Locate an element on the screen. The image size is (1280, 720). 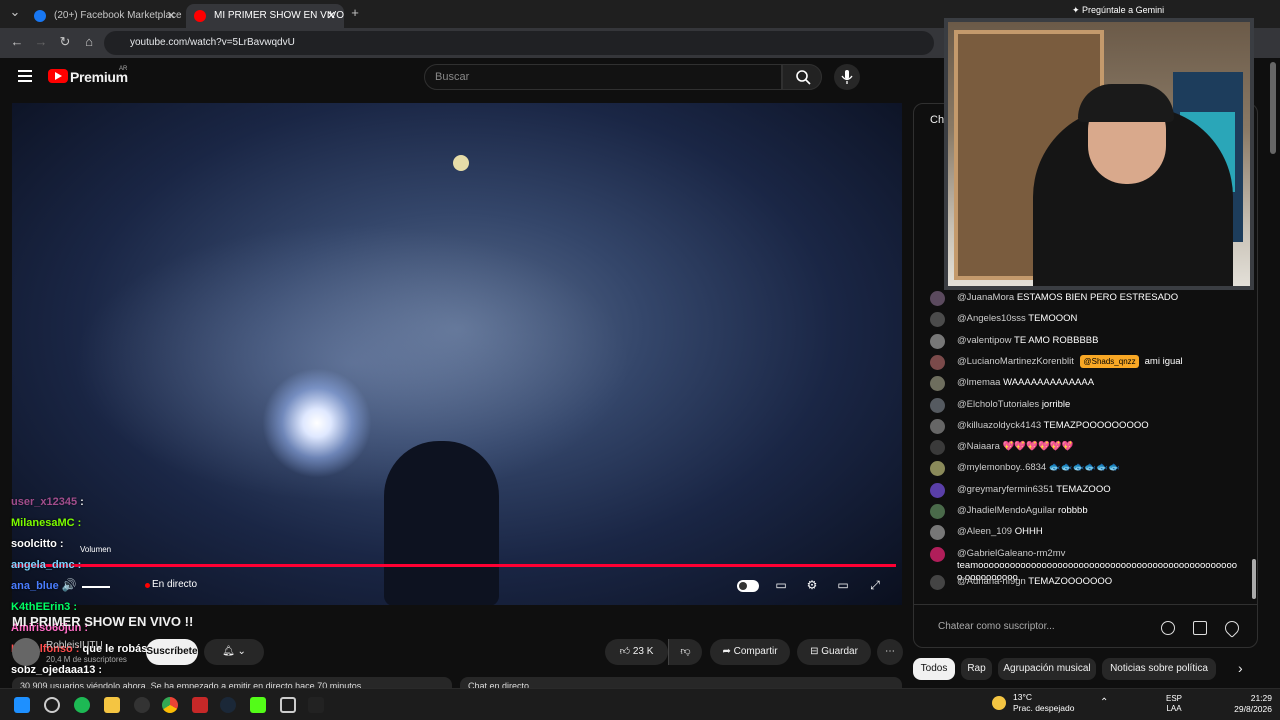
autoplay-toggle is located at coordinates (748, 586).